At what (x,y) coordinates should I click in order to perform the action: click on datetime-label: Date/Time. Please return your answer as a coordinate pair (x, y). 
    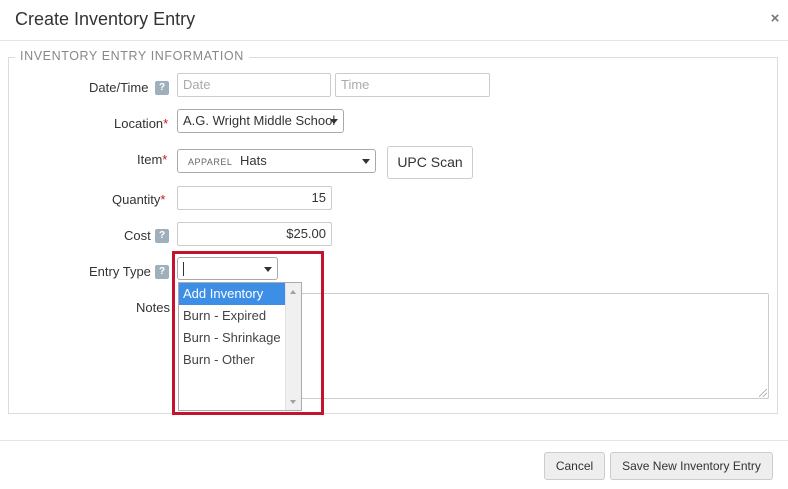
    Looking at the image, I should click on (119, 87).